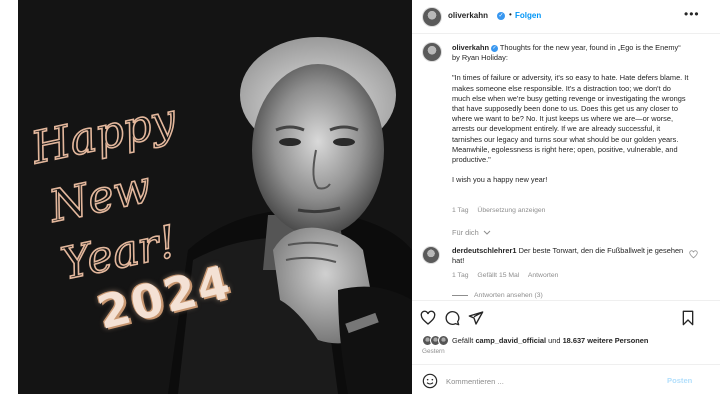 The height and width of the screenshot is (404, 720). Describe the element at coordinates (452, 318) in the screenshot. I see `comment-icon` at that location.